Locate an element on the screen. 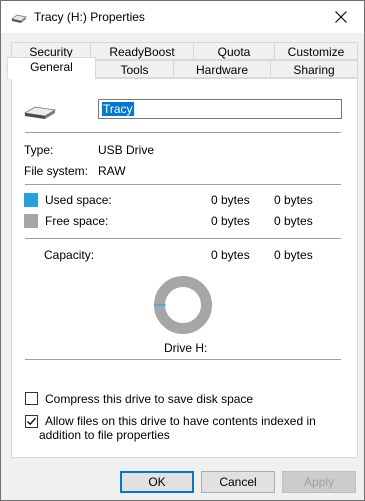 Image resolution: width=365 pixels, height=501 pixels. disk-usage-donut is located at coordinates (183, 306).